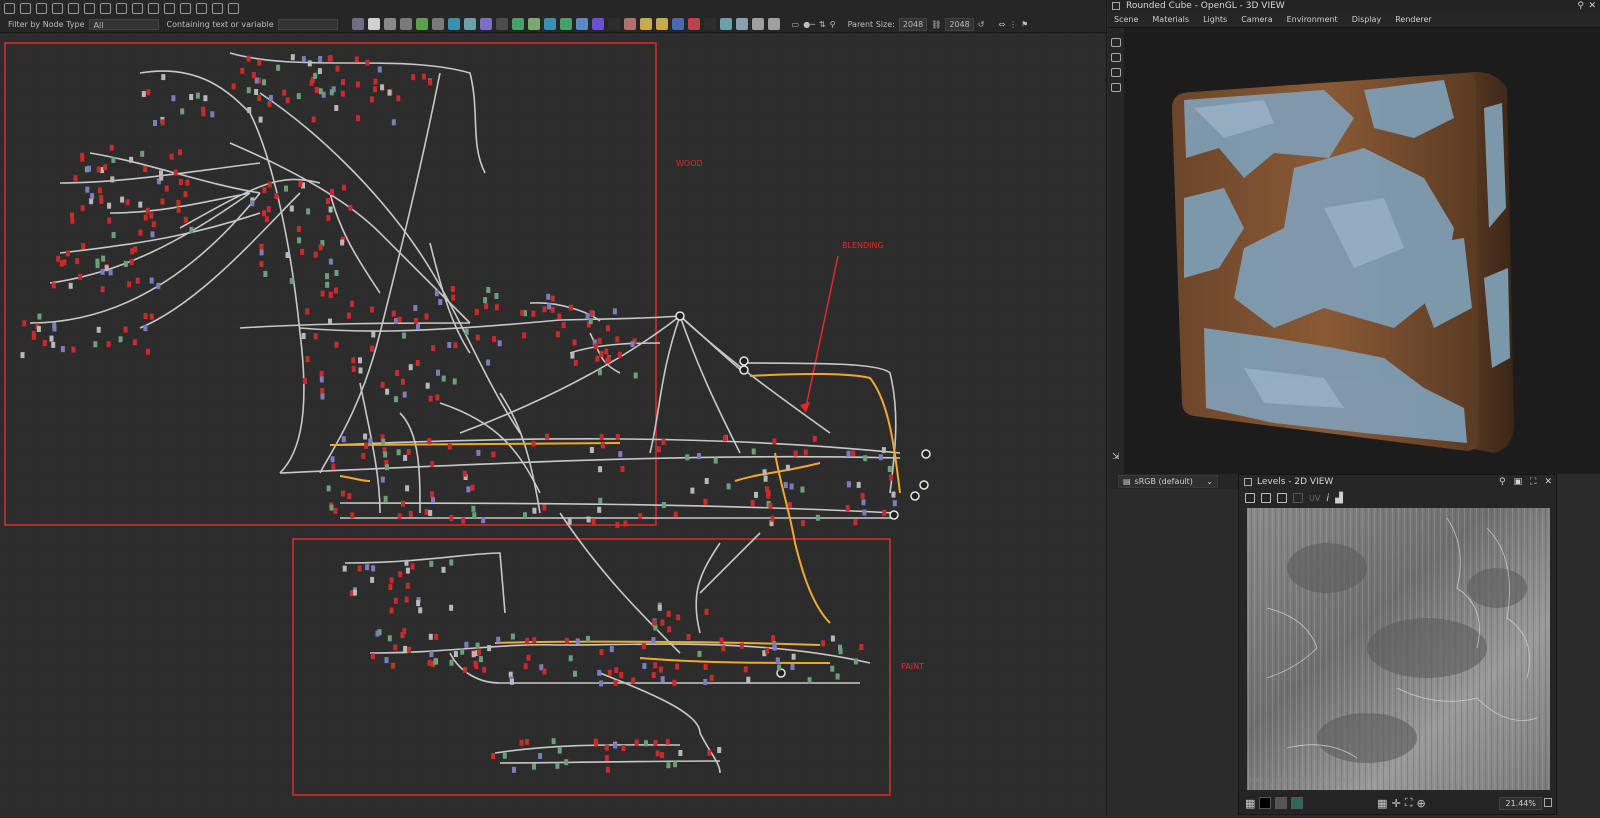 The image size is (1600, 818). Describe the element at coordinates (485, 24) in the screenshot. I see `blur-icon` at that location.